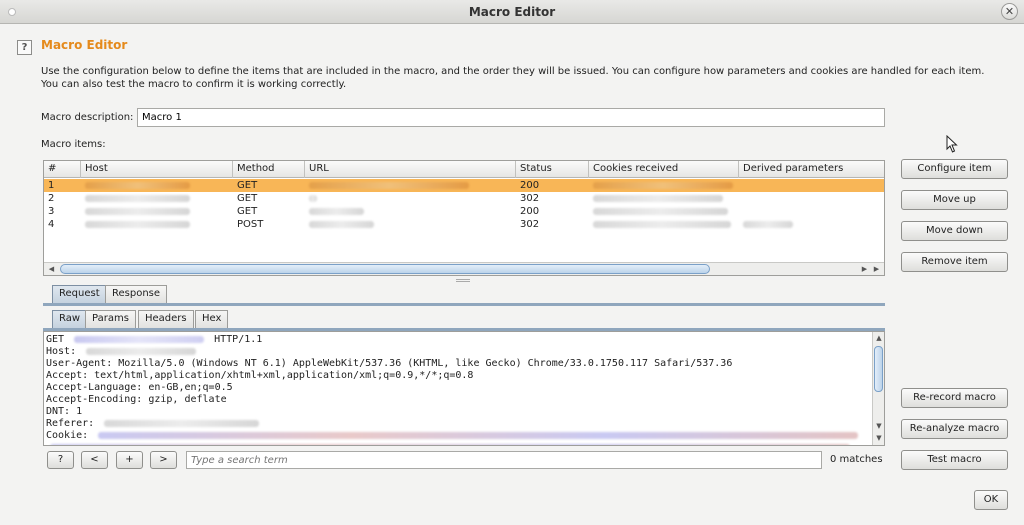  Describe the element at coordinates (157, 169) in the screenshot. I see `column-header-host: Host` at that location.